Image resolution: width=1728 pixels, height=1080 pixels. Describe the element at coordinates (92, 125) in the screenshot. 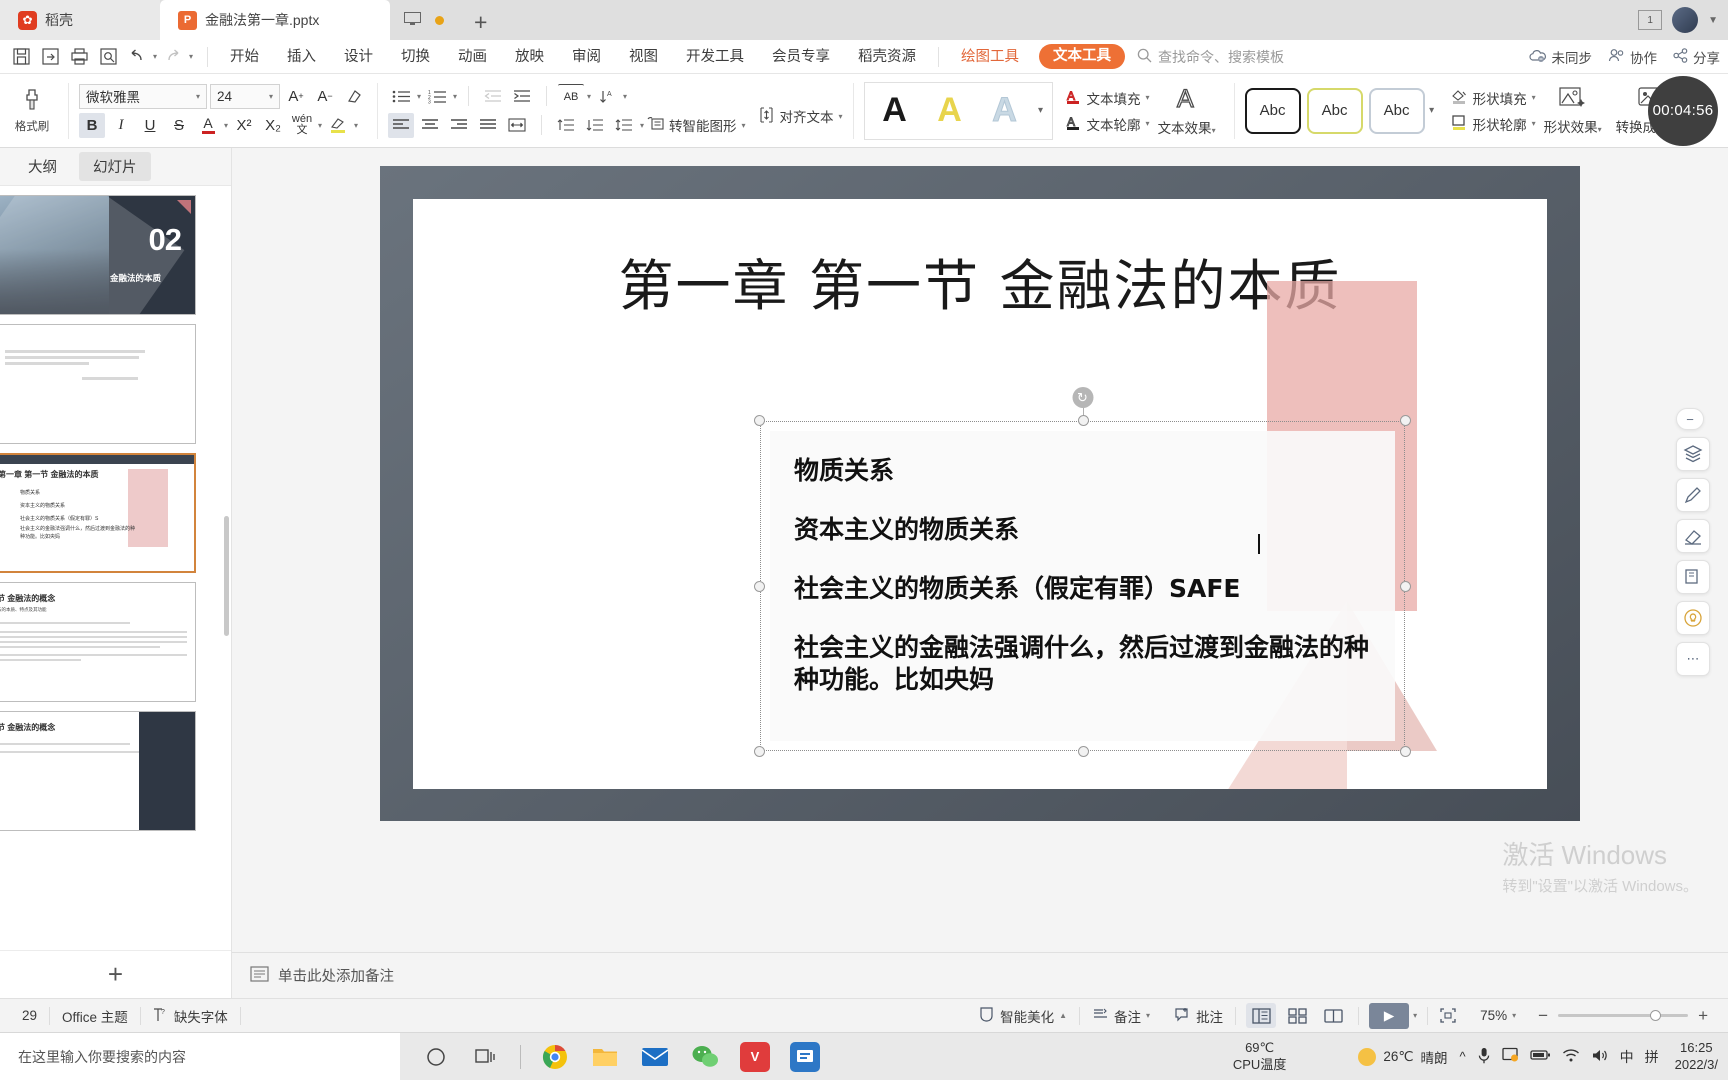

I see `bold-button: B` at that location.